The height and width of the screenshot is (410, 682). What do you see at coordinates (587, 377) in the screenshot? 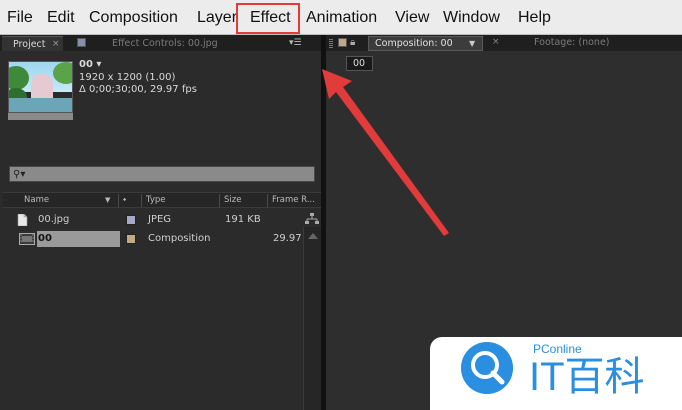
I see `watermark-mark: IT百科` at bounding box center [587, 377].